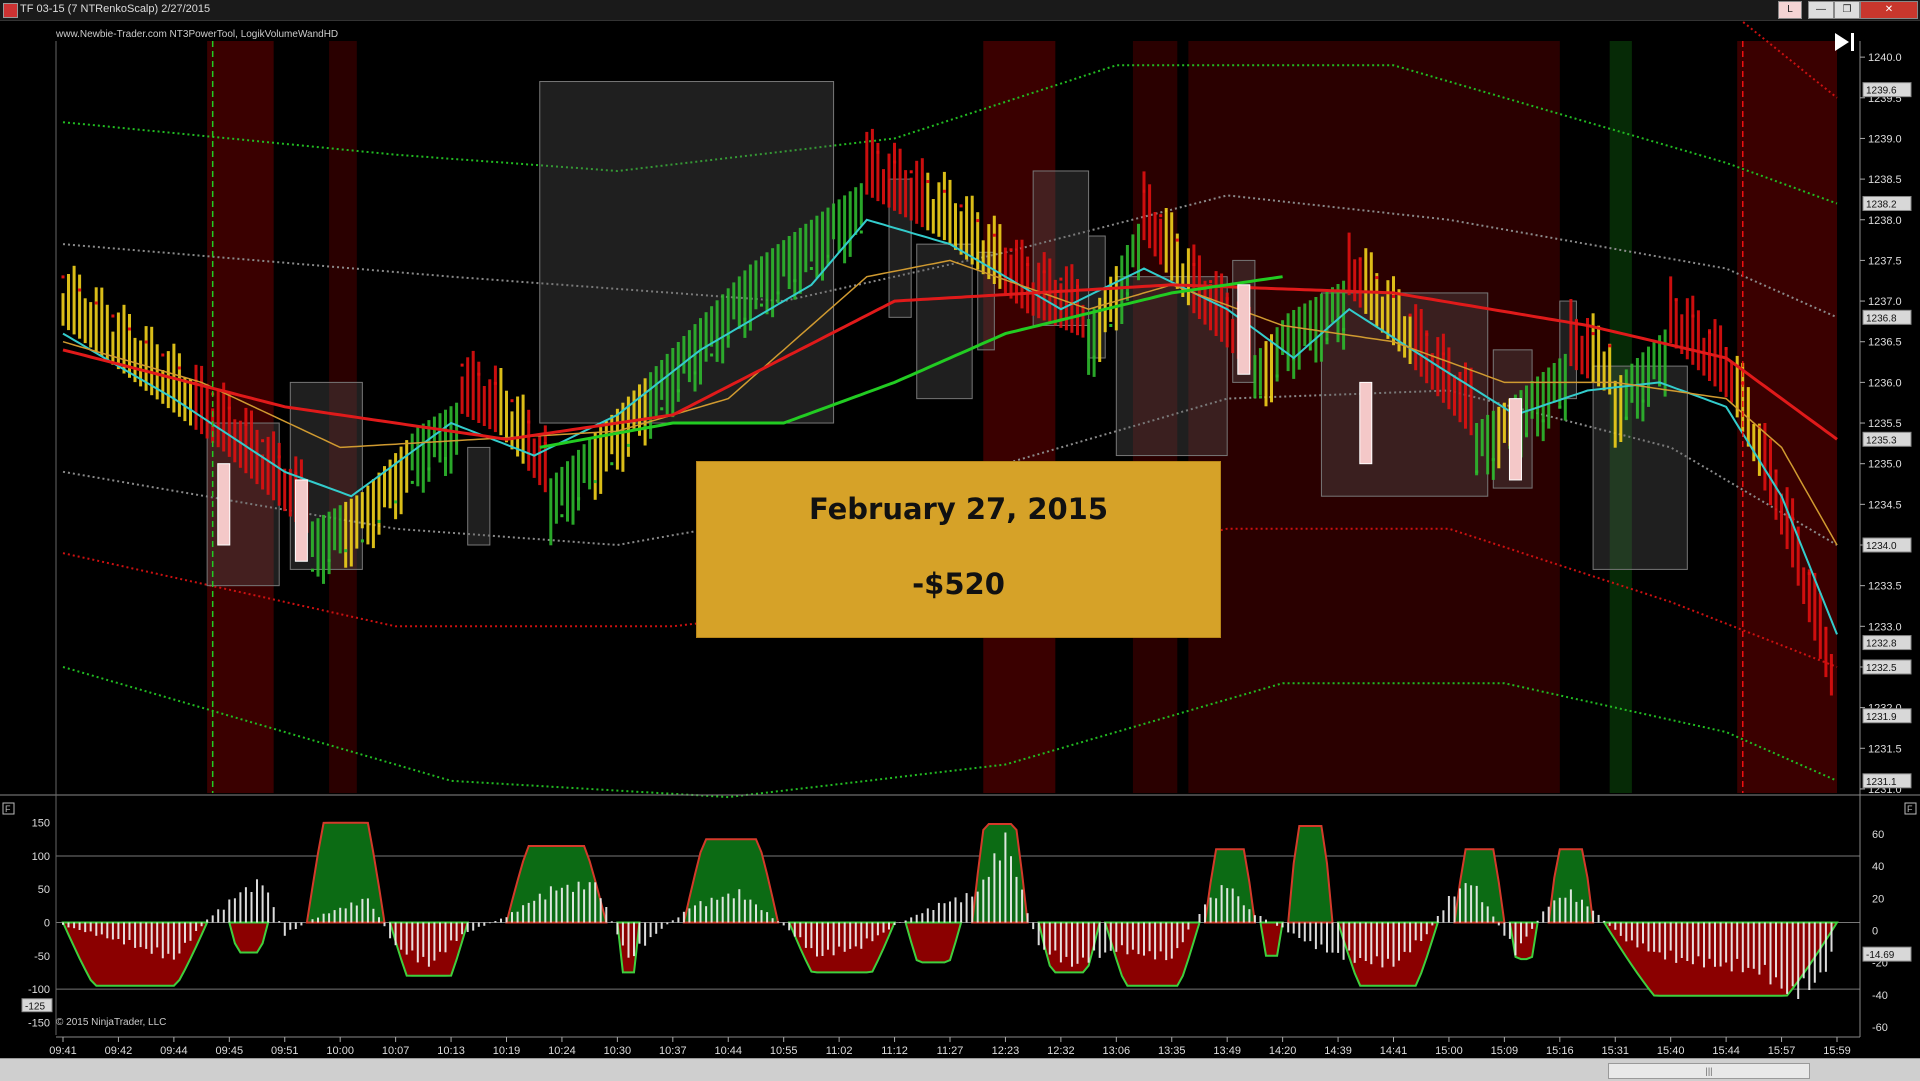 This screenshot has height=1081, width=1920. What do you see at coordinates (1889, 10) in the screenshot?
I see `close-button: ✕` at bounding box center [1889, 10].